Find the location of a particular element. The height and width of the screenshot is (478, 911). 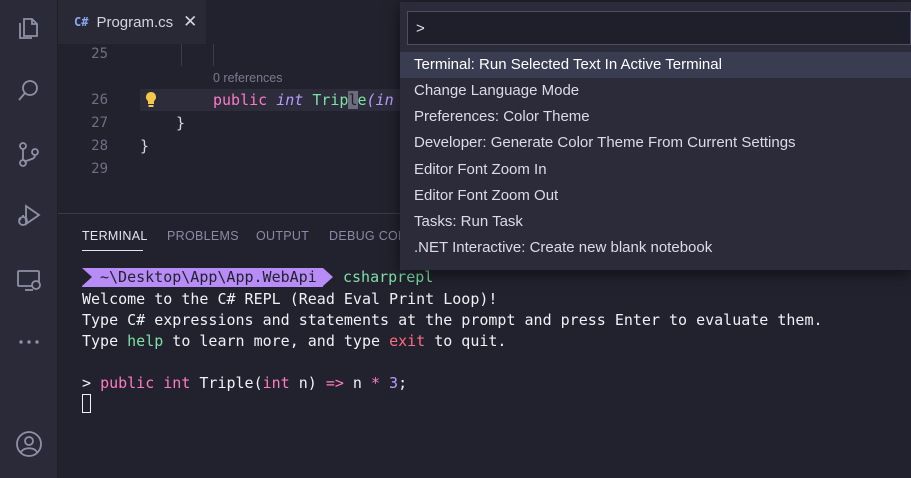

code-line-26: public int Triple(in is located at coordinates (303, 100).